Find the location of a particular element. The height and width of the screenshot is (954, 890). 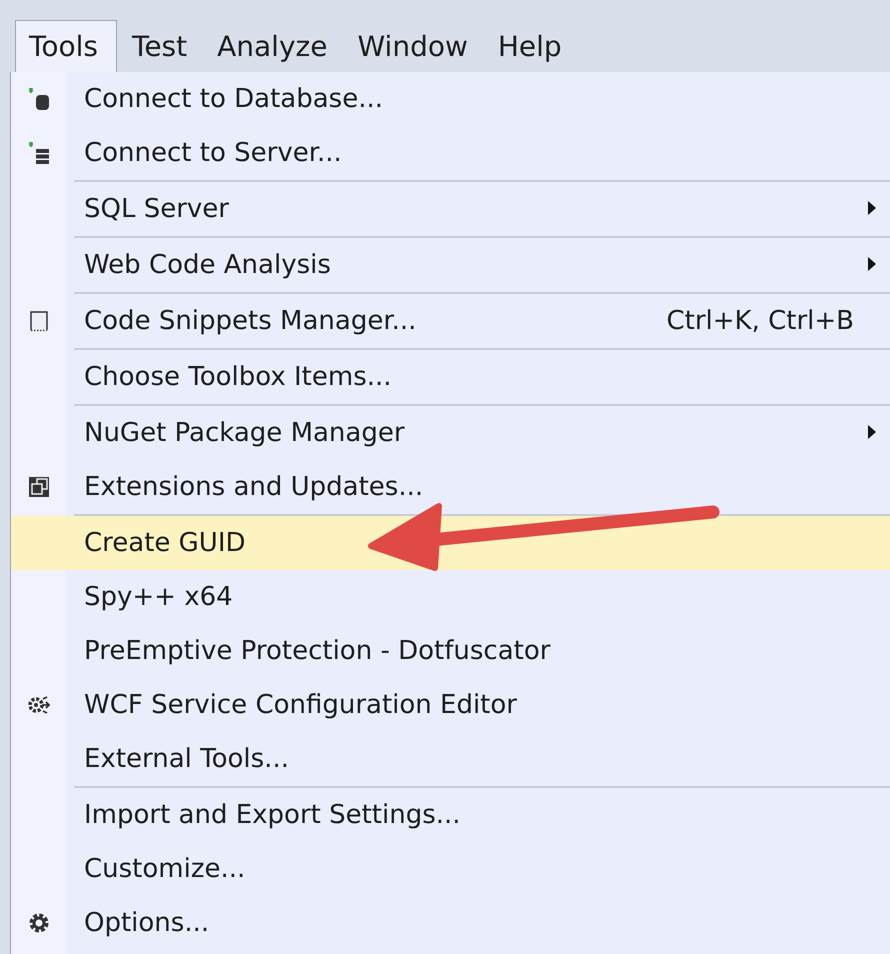

menu-item: SQL Server is located at coordinates (450, 209).